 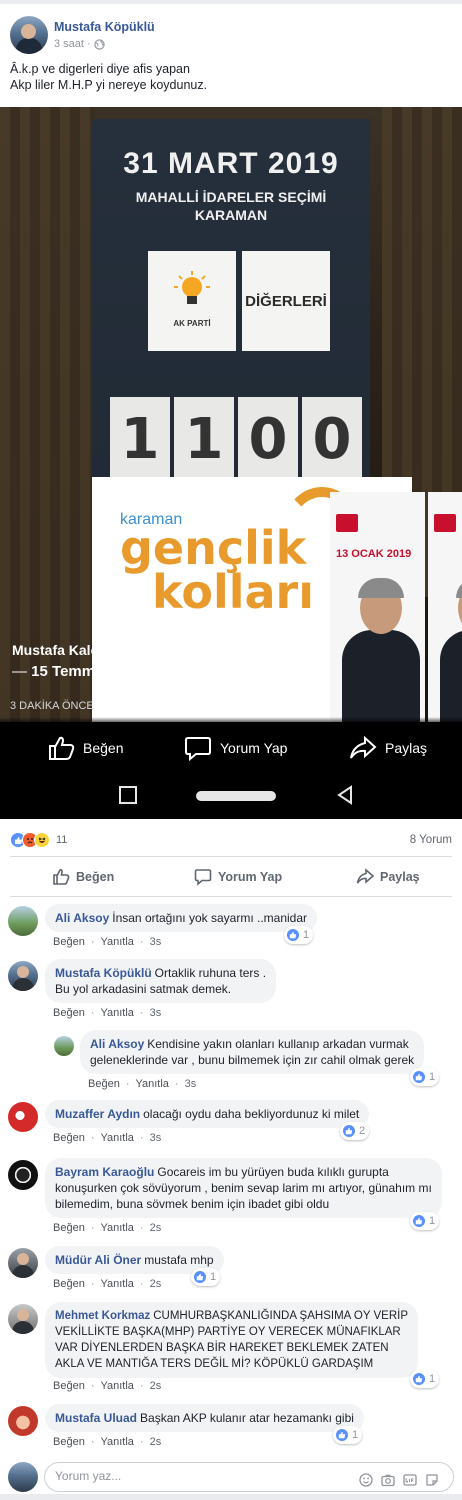 I want to click on comment-text: mustafa mhp, so click(x=179, y=1260).